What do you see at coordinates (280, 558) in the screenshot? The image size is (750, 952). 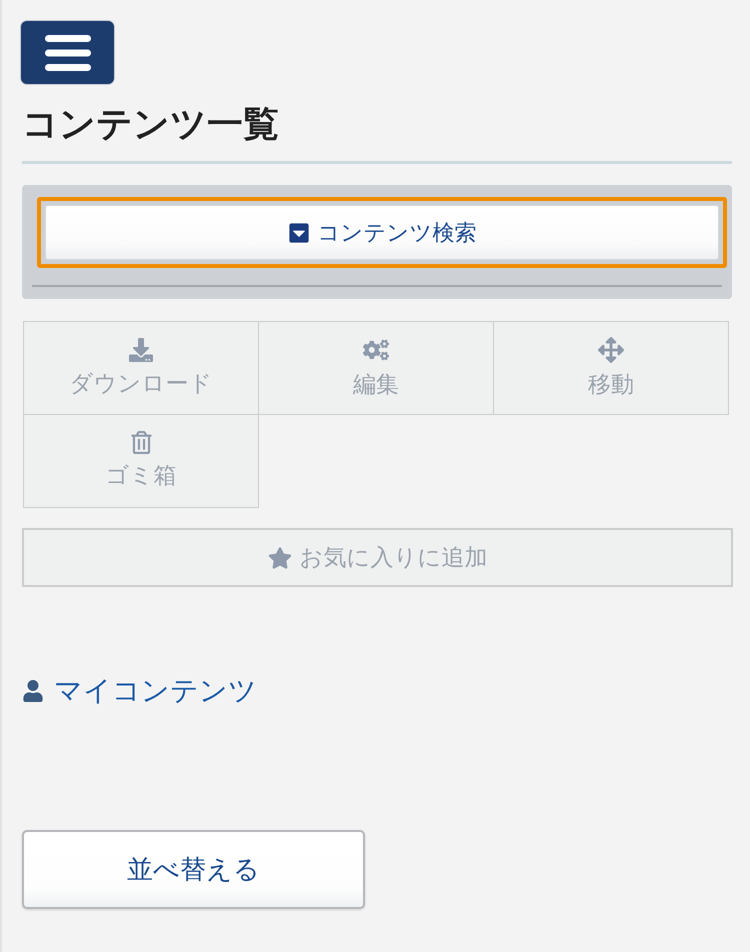 I see `star-icon` at bounding box center [280, 558].